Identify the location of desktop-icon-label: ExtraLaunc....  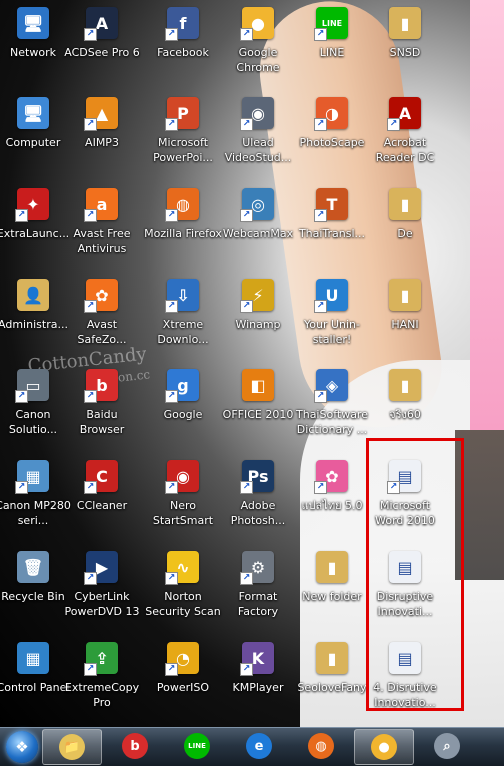
(35, 233).